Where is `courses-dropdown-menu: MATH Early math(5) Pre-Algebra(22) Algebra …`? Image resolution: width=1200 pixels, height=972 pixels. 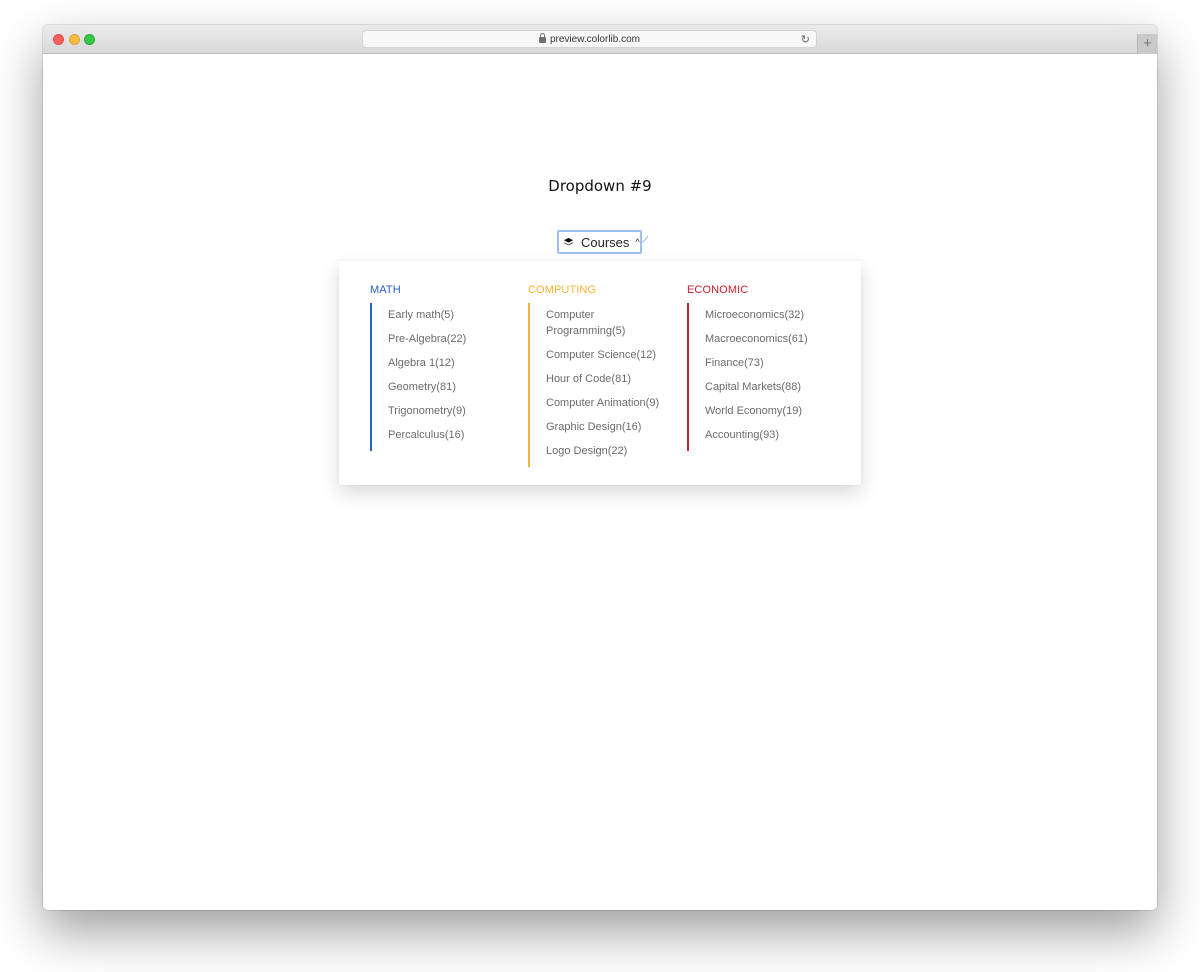 courses-dropdown-menu: MATH Early math(5) Pre-Algebra(22) Algebra … is located at coordinates (600, 373).